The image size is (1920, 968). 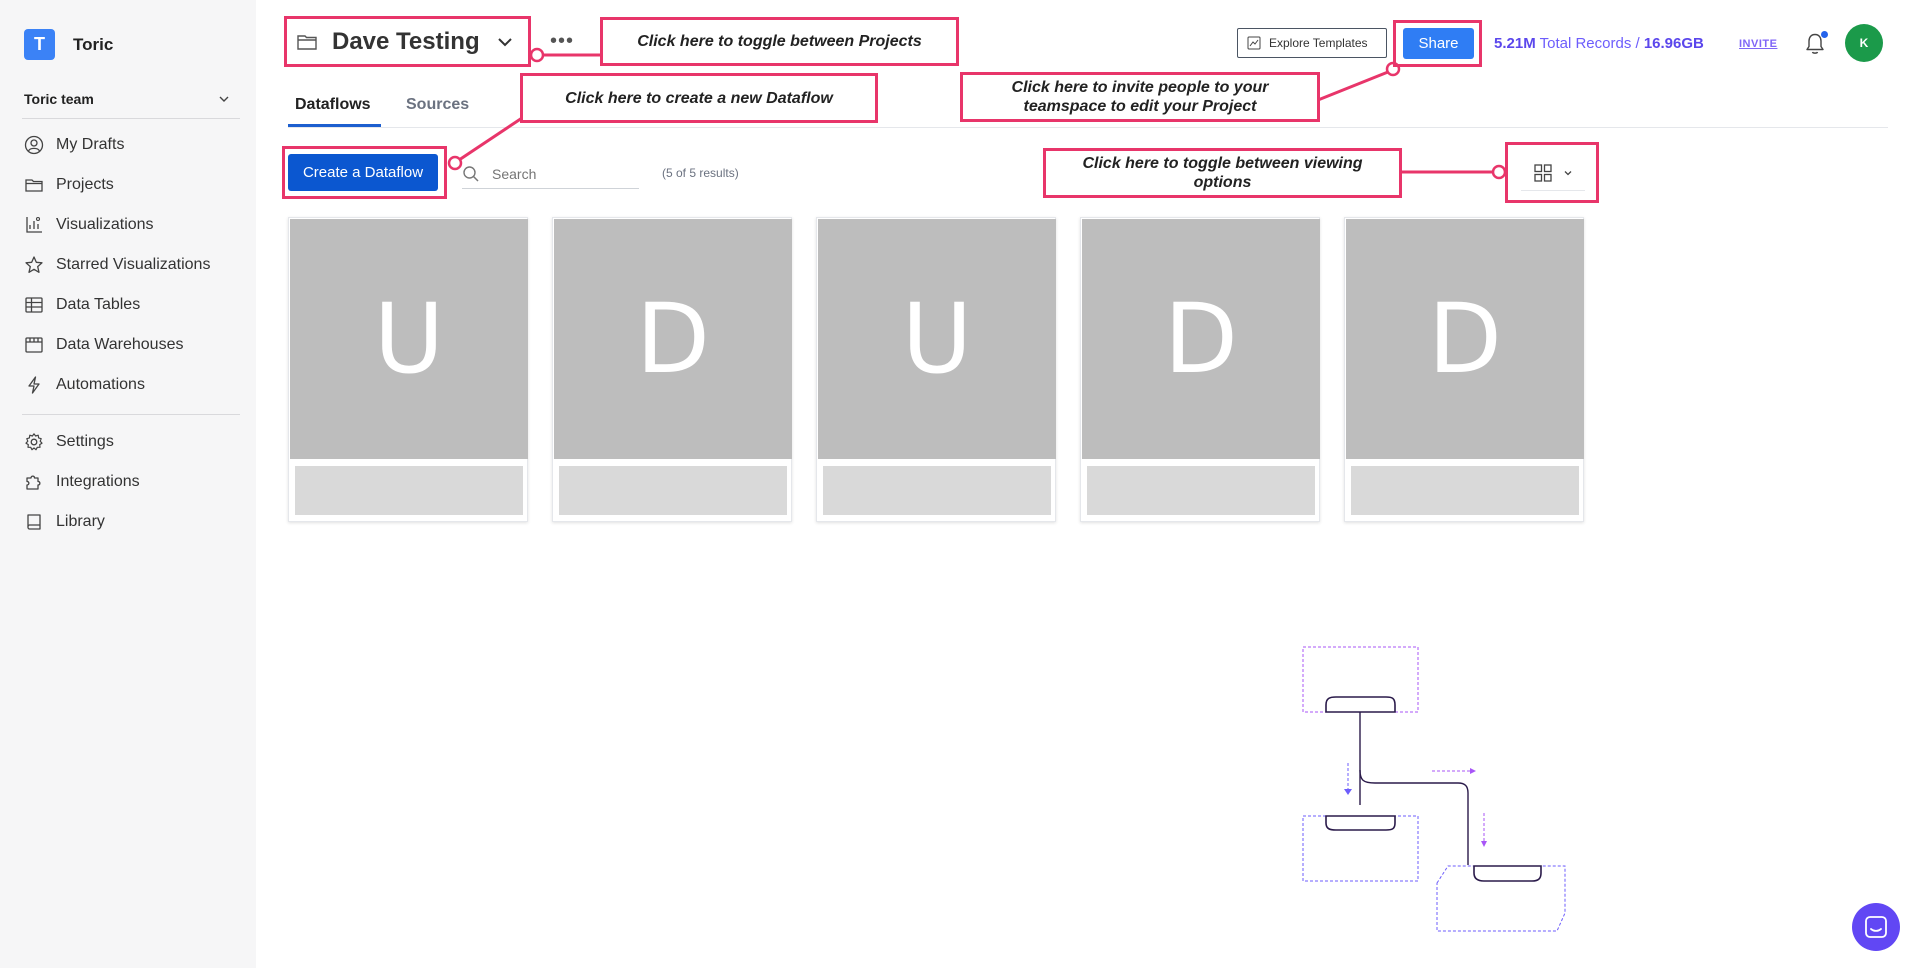 What do you see at coordinates (120, 344) in the screenshot?
I see `sidebar-item-label: Data Warehouses` at bounding box center [120, 344].